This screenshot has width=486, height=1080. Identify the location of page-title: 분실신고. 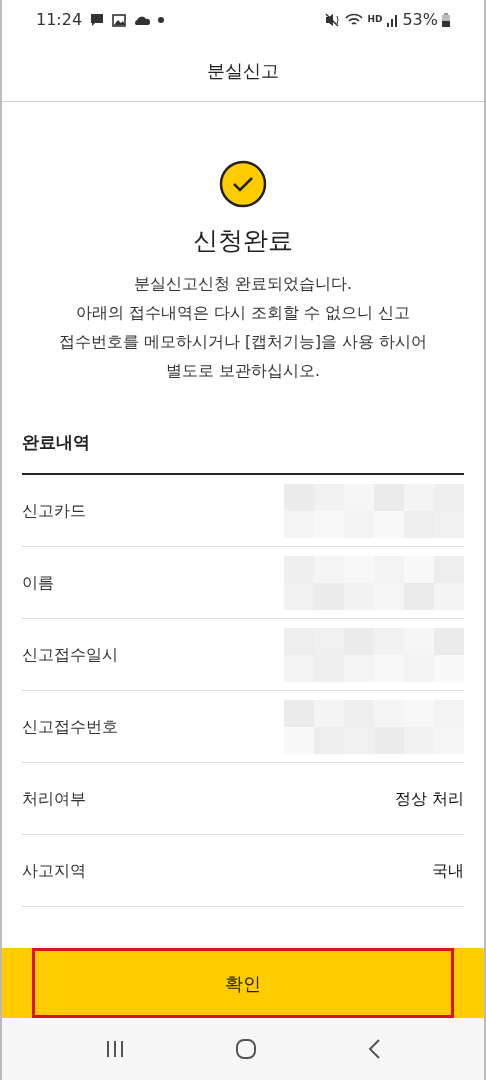
(243, 71).